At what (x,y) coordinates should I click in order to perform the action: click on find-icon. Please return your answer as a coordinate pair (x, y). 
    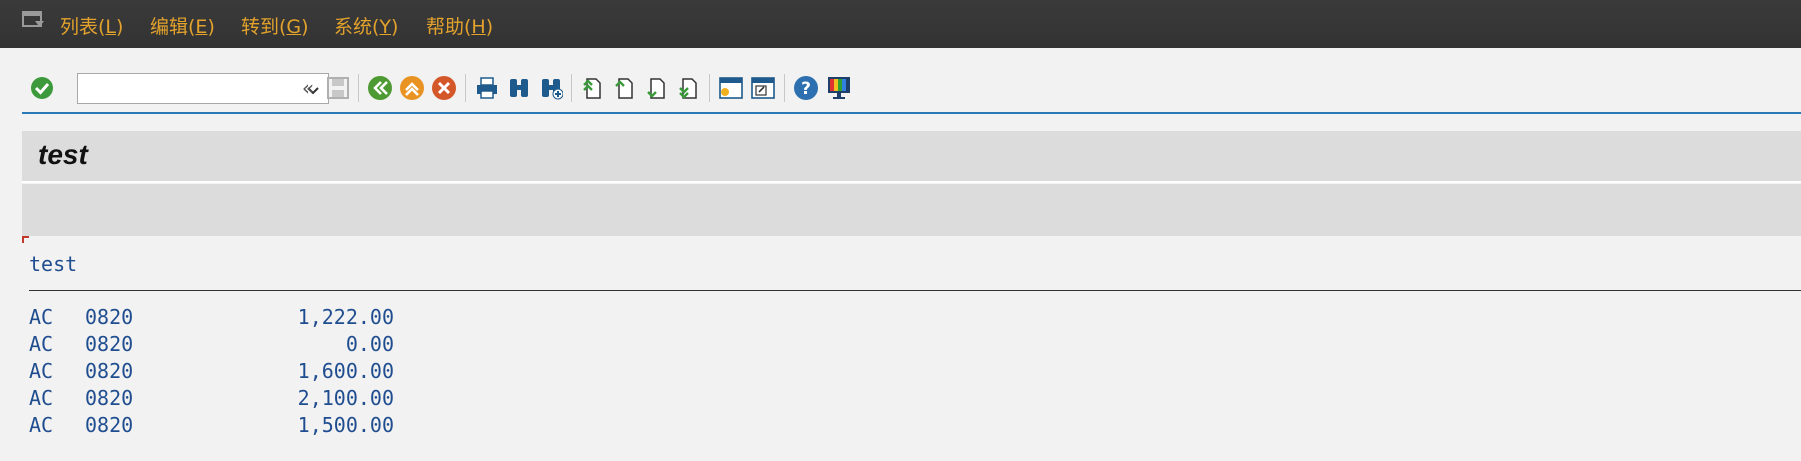
    Looking at the image, I should click on (519, 88).